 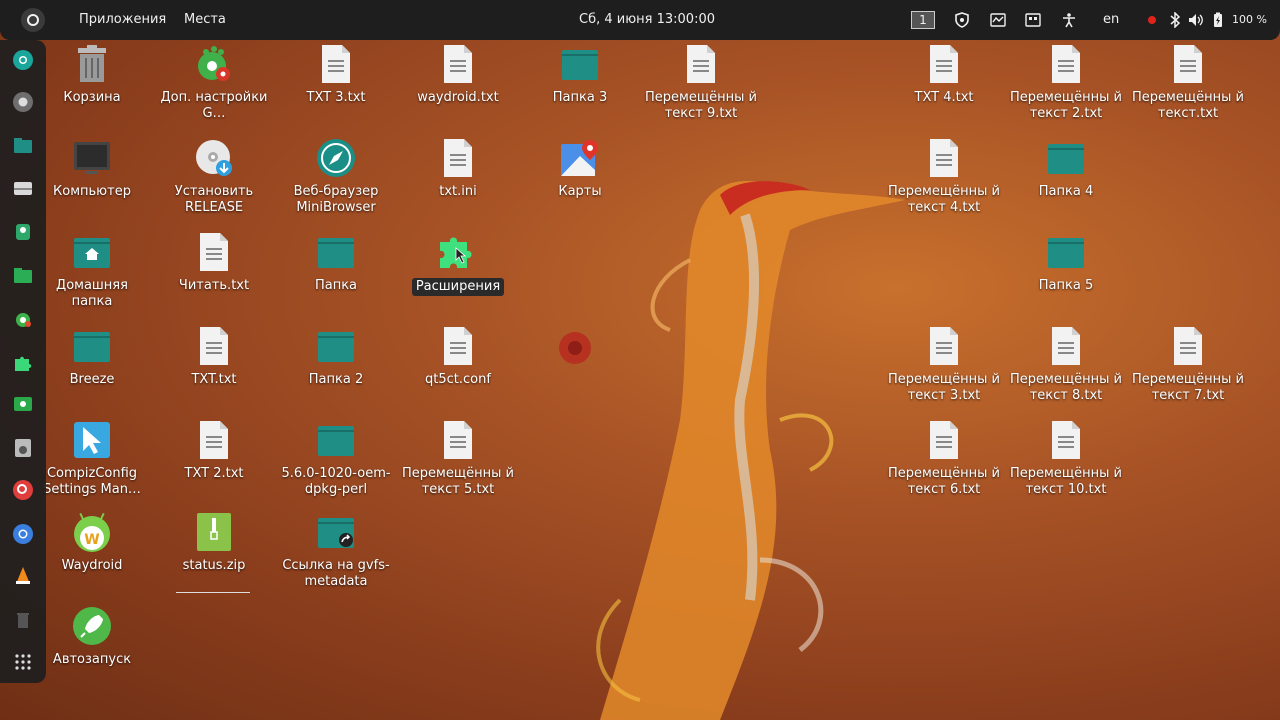 What do you see at coordinates (214, 262) in the screenshot?
I see `desktop-item-read-txt: Читать.txt` at bounding box center [214, 262].